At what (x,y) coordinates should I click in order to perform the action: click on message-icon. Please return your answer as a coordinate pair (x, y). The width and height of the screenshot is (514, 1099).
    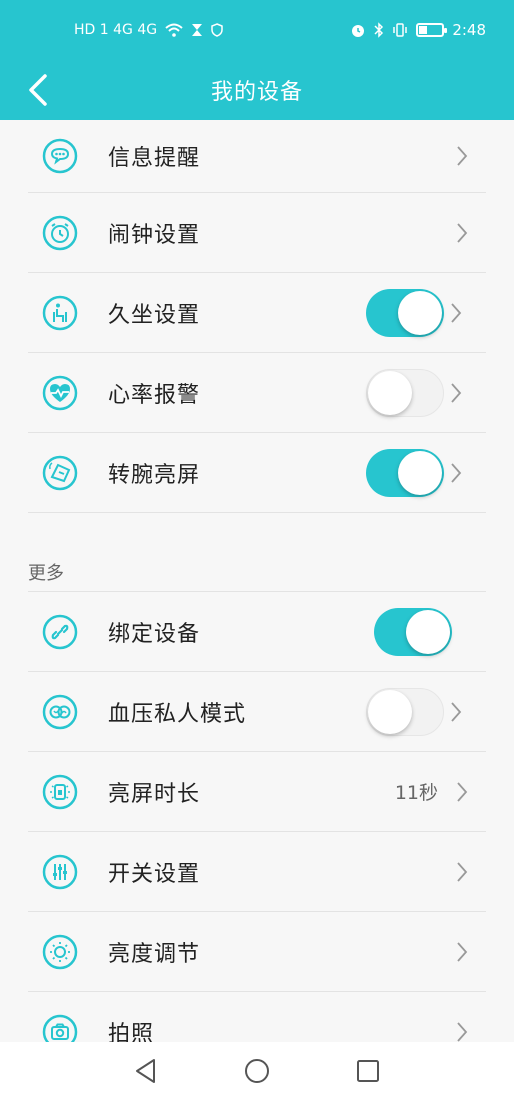
    Looking at the image, I should click on (60, 156).